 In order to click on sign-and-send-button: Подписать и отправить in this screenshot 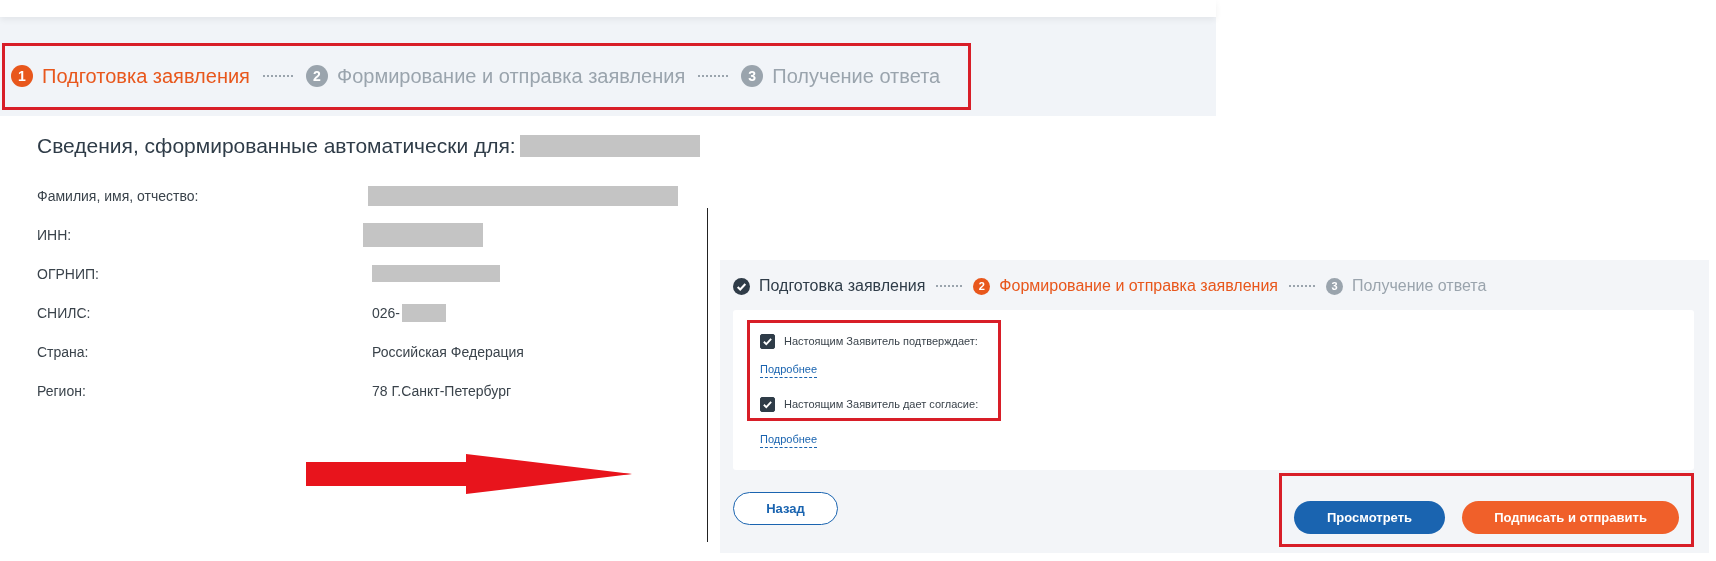, I will do `click(1570, 517)`.